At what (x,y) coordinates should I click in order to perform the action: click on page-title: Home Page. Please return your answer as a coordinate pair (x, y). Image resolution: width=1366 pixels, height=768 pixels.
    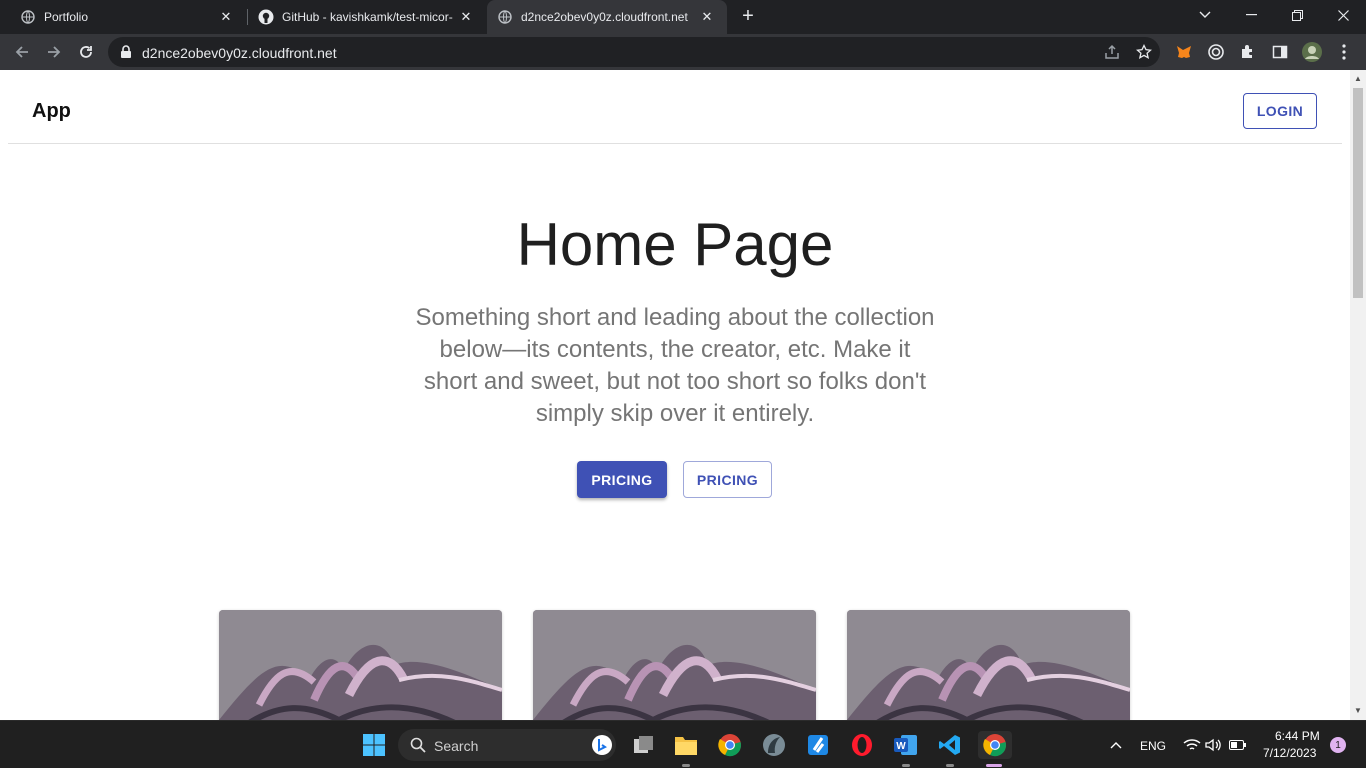
    Looking at the image, I should click on (675, 244).